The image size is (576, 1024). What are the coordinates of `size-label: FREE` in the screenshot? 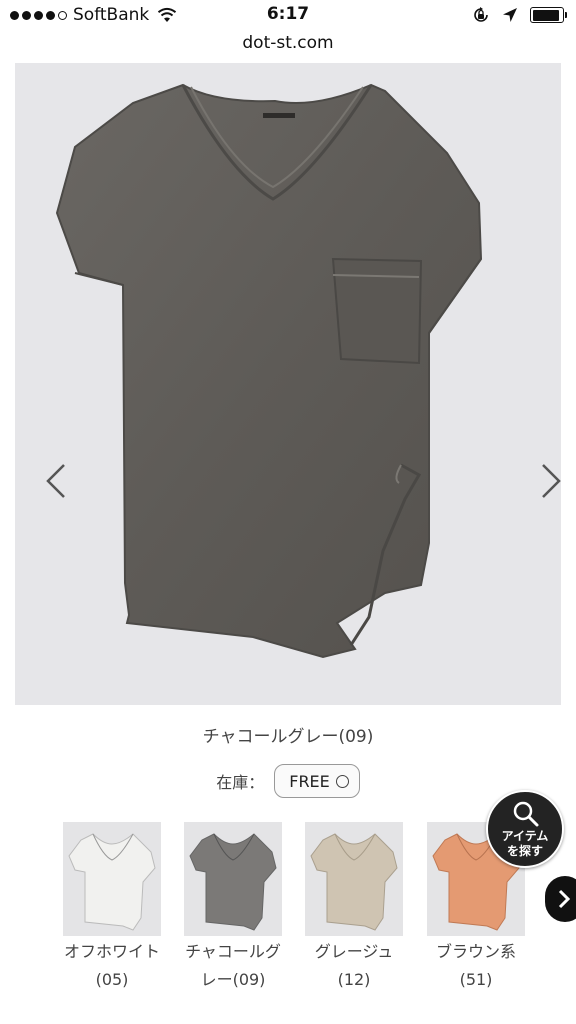 It's located at (309, 781).